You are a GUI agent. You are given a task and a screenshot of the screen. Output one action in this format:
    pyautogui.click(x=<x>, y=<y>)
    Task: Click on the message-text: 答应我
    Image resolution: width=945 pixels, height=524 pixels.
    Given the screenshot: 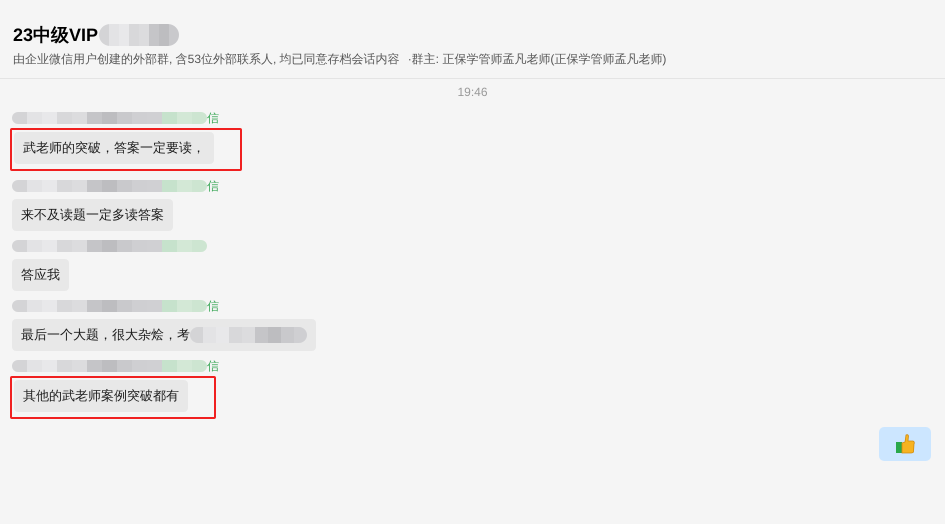 What is the action you would take?
    pyautogui.click(x=40, y=275)
    